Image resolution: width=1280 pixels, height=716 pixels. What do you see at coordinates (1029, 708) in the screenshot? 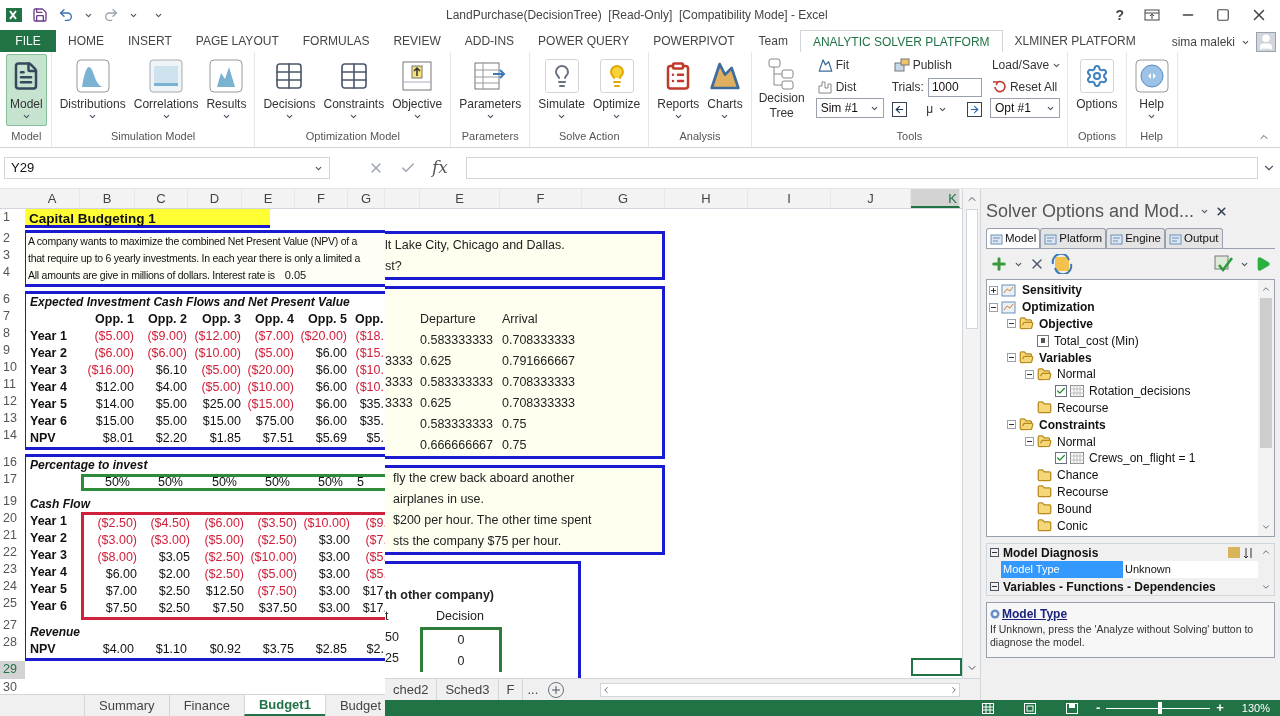
I see `page-layout-icon` at bounding box center [1029, 708].